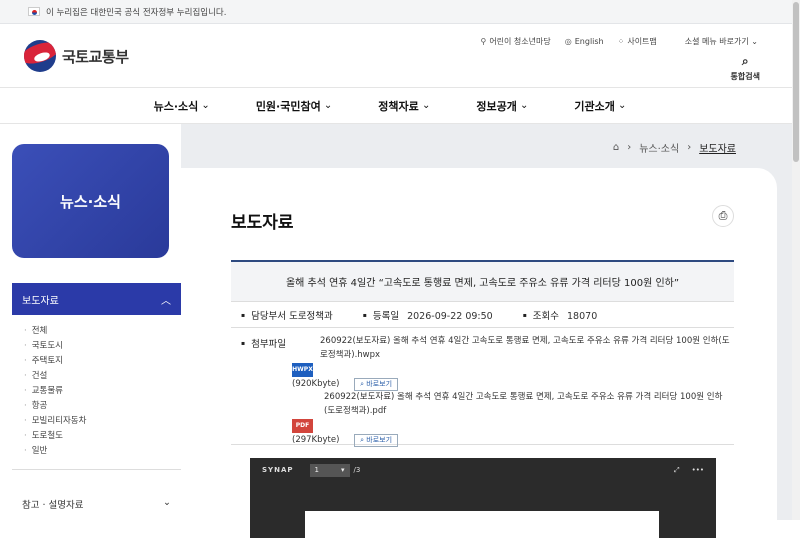  I want to click on meta-dept: 담당부서 도로정책과, so click(287, 315).